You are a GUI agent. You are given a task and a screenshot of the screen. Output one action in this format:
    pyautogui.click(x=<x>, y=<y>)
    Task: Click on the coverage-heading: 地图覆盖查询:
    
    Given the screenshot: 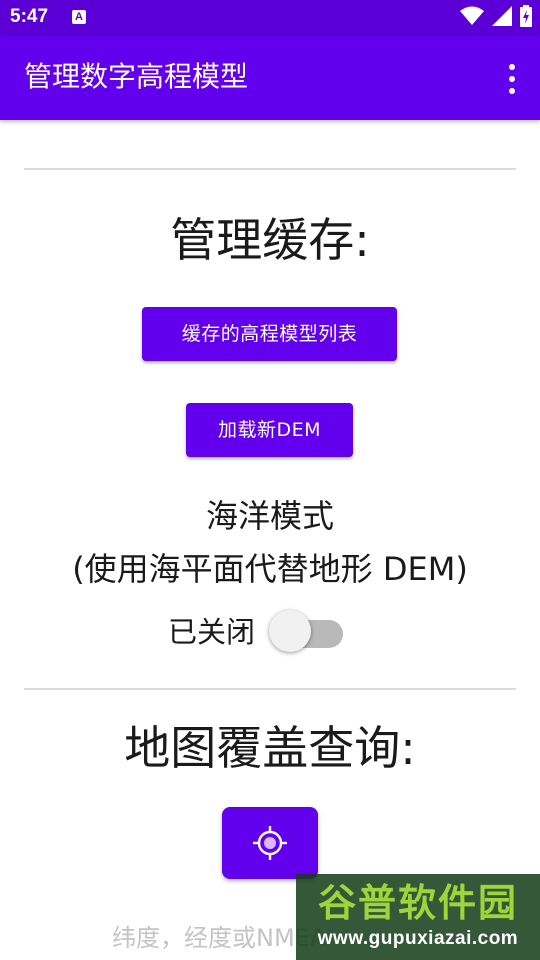 What is the action you would take?
    pyautogui.click(x=270, y=748)
    